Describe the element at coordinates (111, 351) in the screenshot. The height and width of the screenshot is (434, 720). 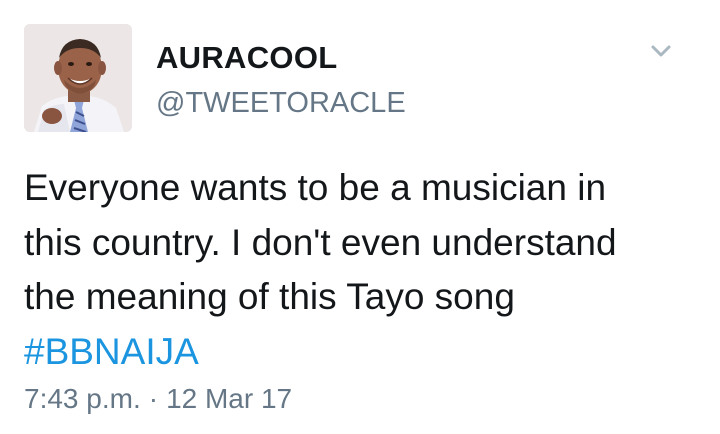
I see `hashtag-link: #BBNAIJA` at that location.